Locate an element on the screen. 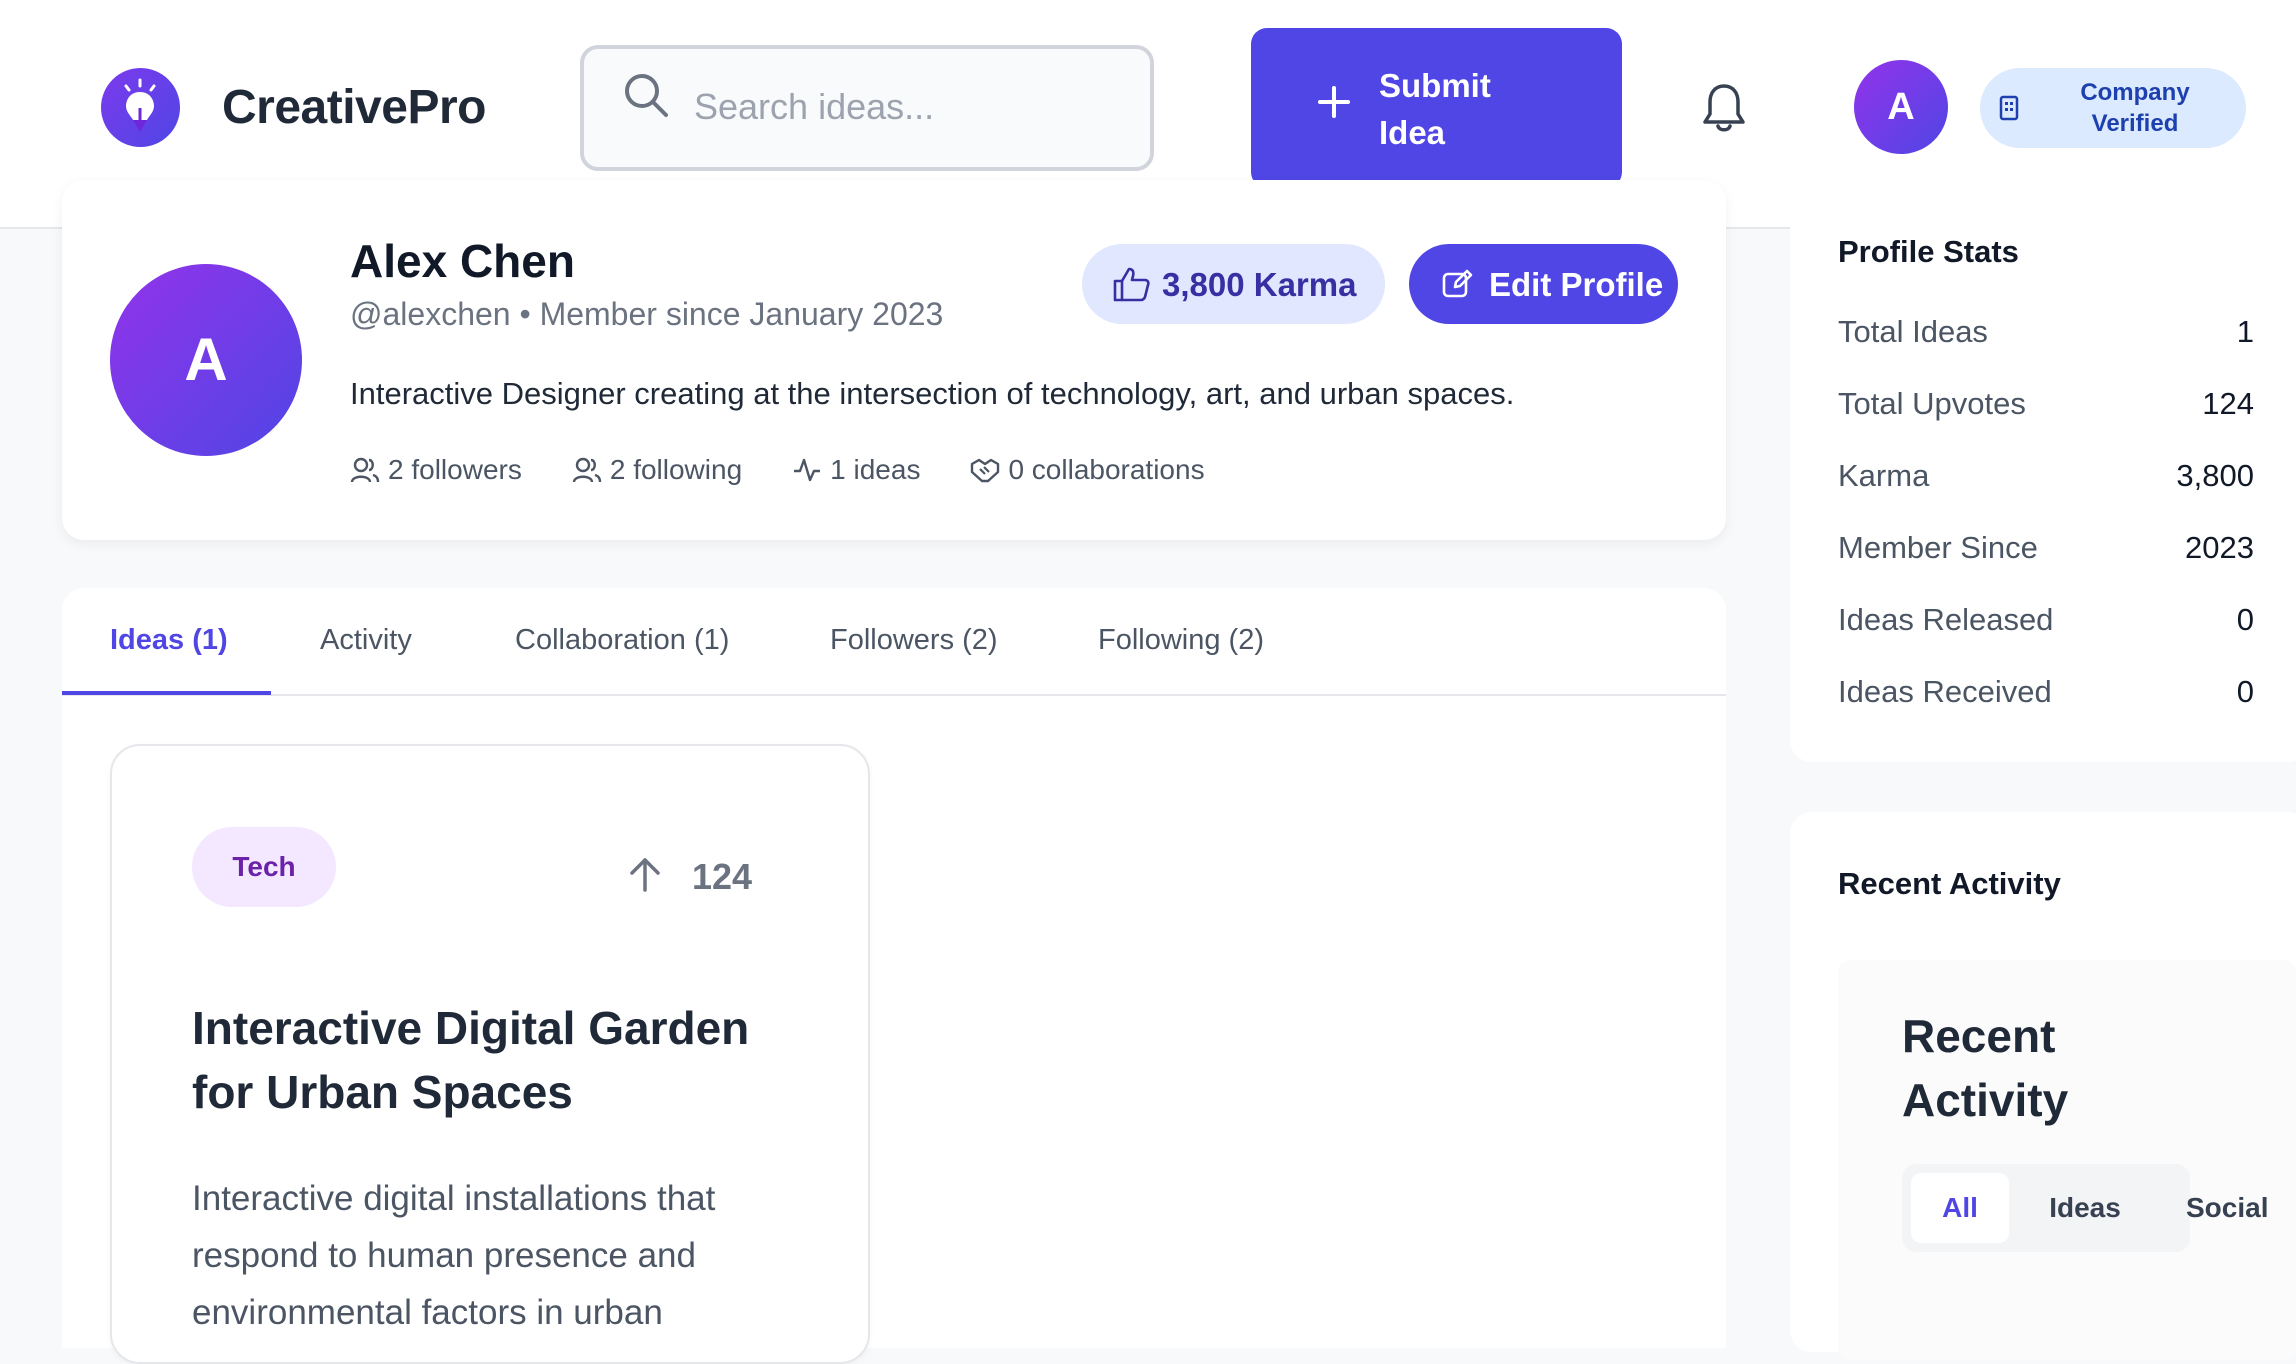 The height and width of the screenshot is (1364, 2296). stat-label: Member Since is located at coordinates (1938, 547).